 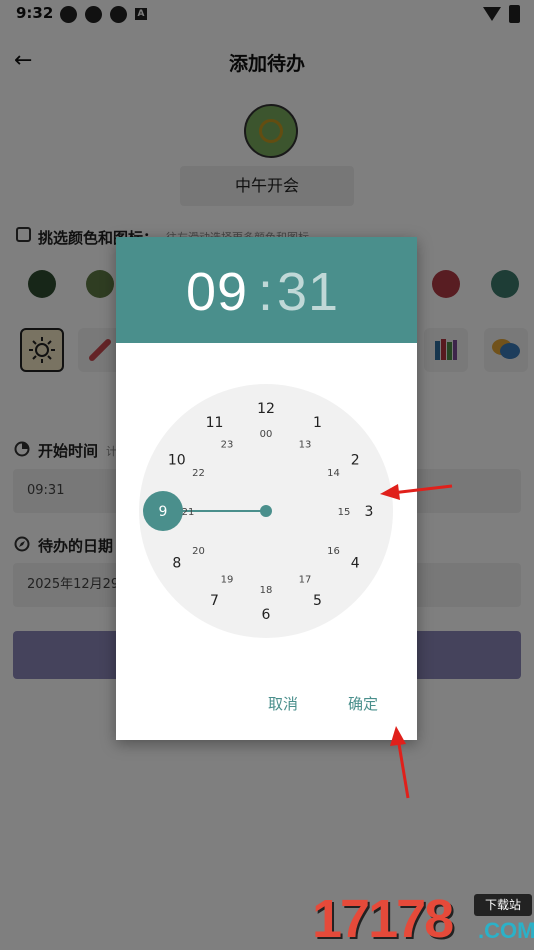 What do you see at coordinates (506, 930) in the screenshot?
I see `watermark-com: .COM` at bounding box center [506, 930].